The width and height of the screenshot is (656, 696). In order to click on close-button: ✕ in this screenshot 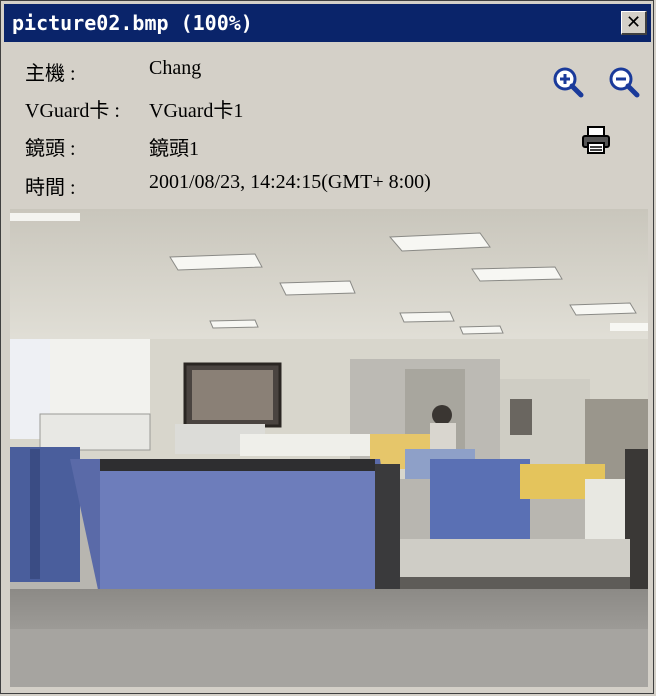, I will do `click(634, 23)`.